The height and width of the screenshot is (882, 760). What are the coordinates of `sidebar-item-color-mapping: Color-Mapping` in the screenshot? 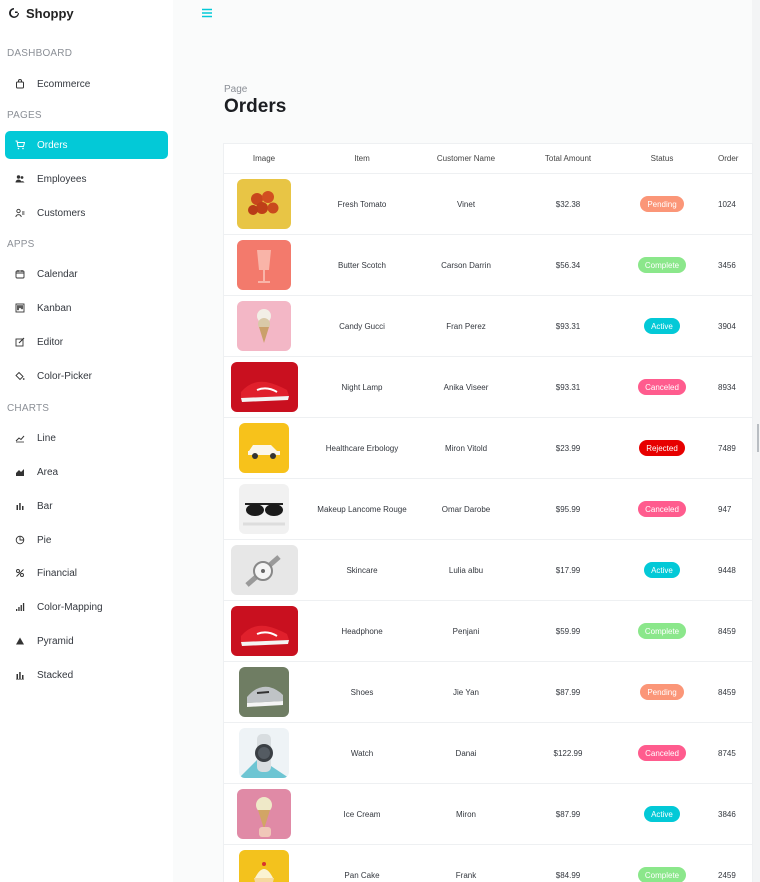 It's located at (86, 607).